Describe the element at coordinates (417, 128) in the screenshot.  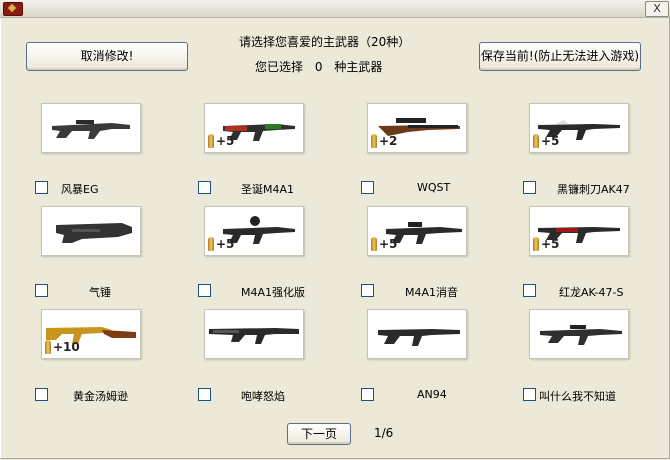
I see `weapon-image: +2` at that location.